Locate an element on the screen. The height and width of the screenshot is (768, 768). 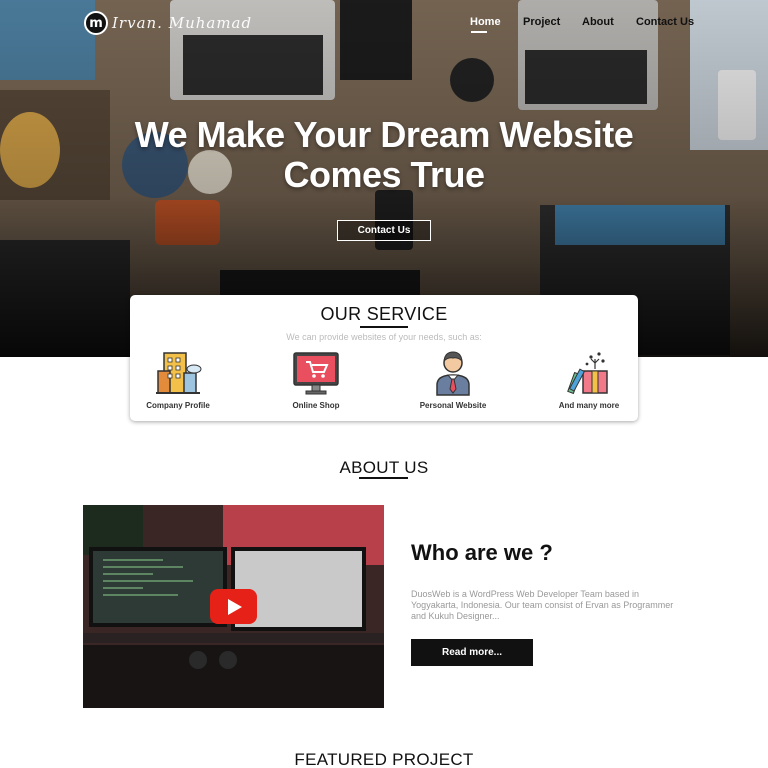
nav-home: Home is located at coordinates (485, 24).